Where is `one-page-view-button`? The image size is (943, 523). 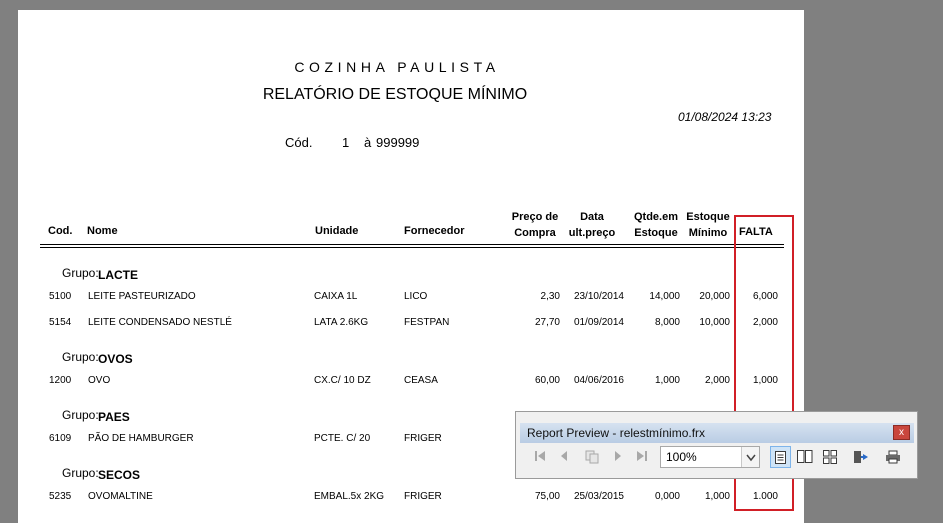
one-page-view-button is located at coordinates (780, 457).